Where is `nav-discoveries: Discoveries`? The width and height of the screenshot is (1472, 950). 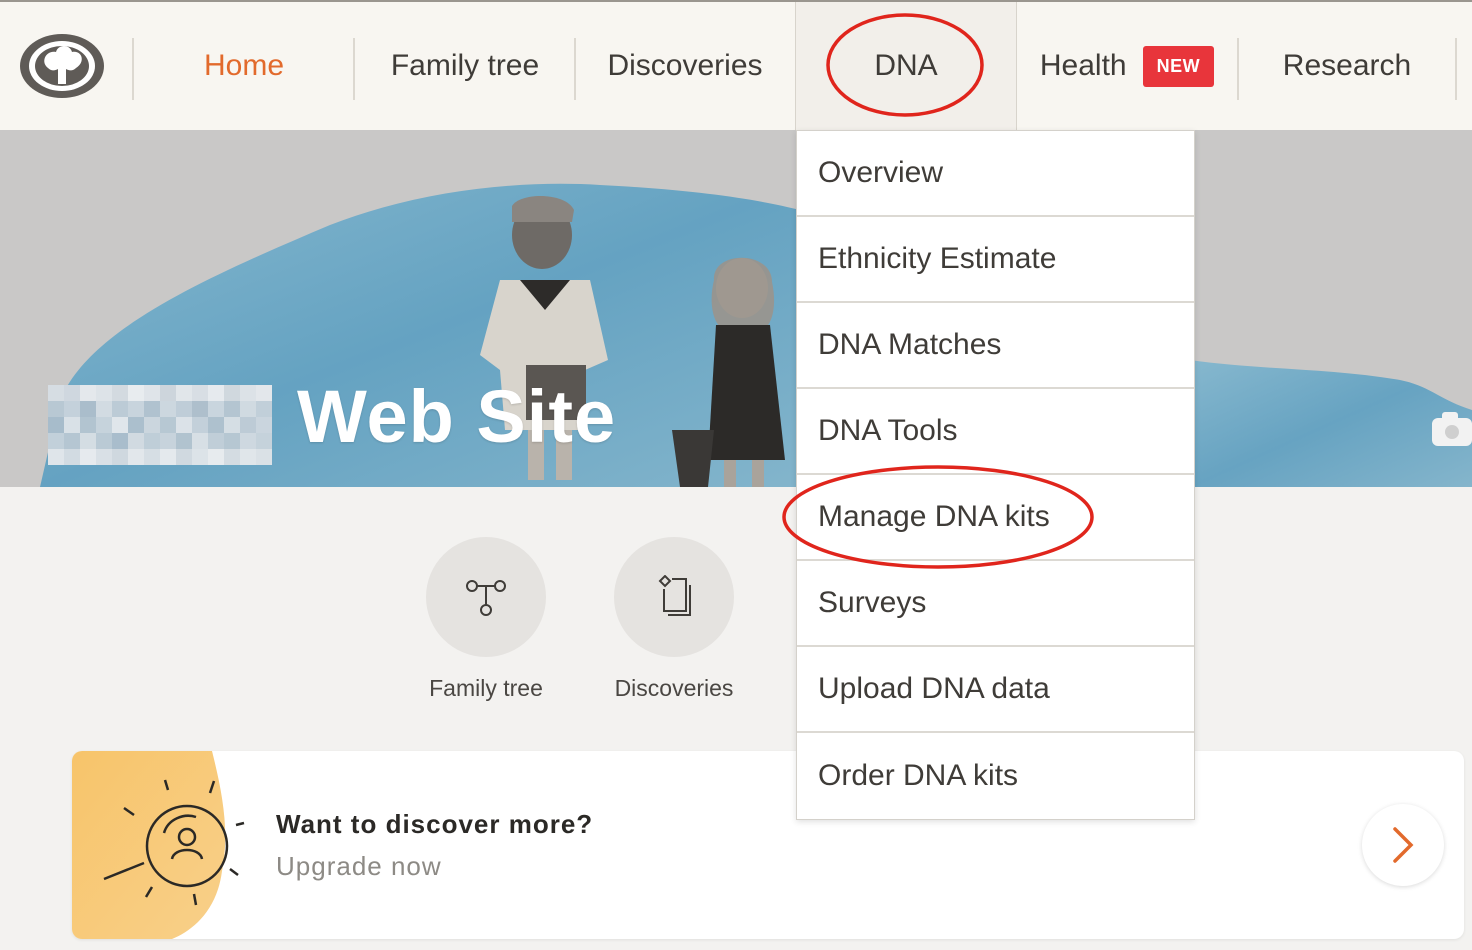 nav-discoveries: Discoveries is located at coordinates (685, 66).